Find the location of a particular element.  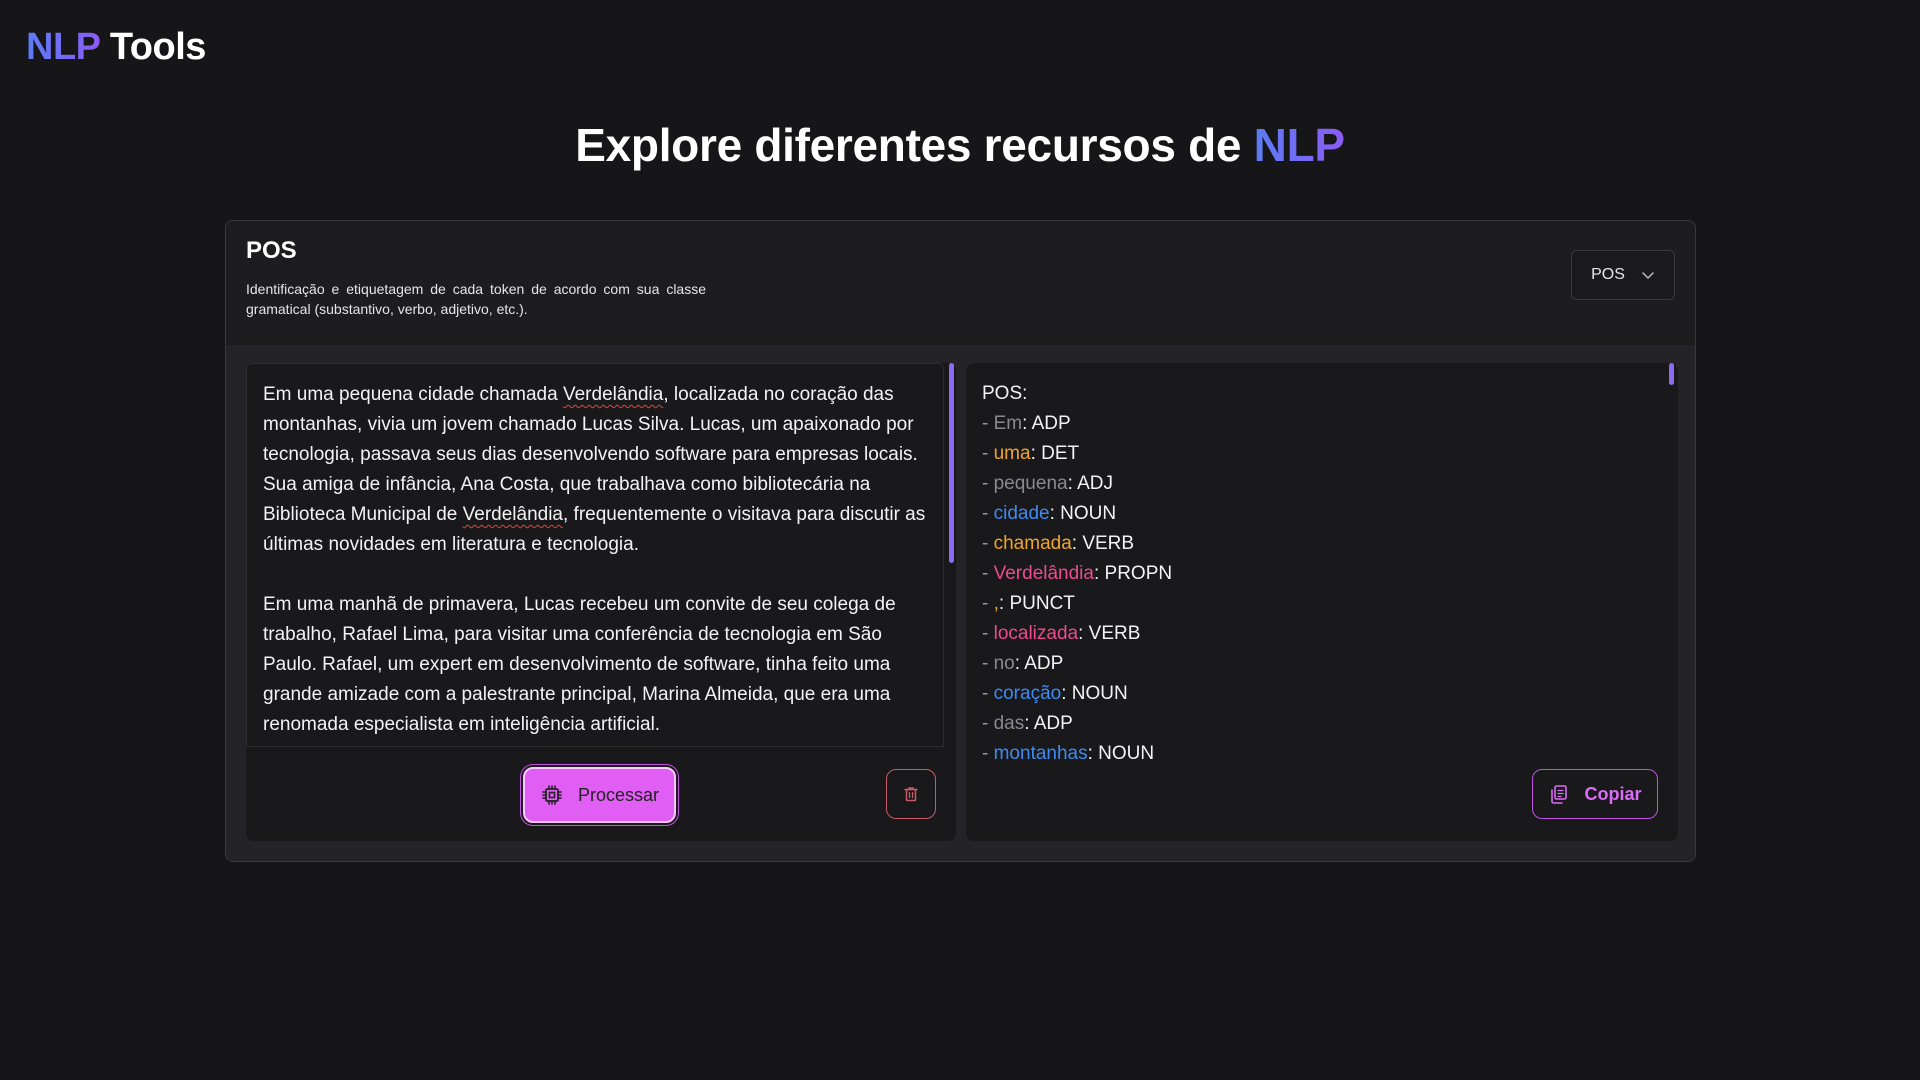

output-header: POS: is located at coordinates (1005, 393).